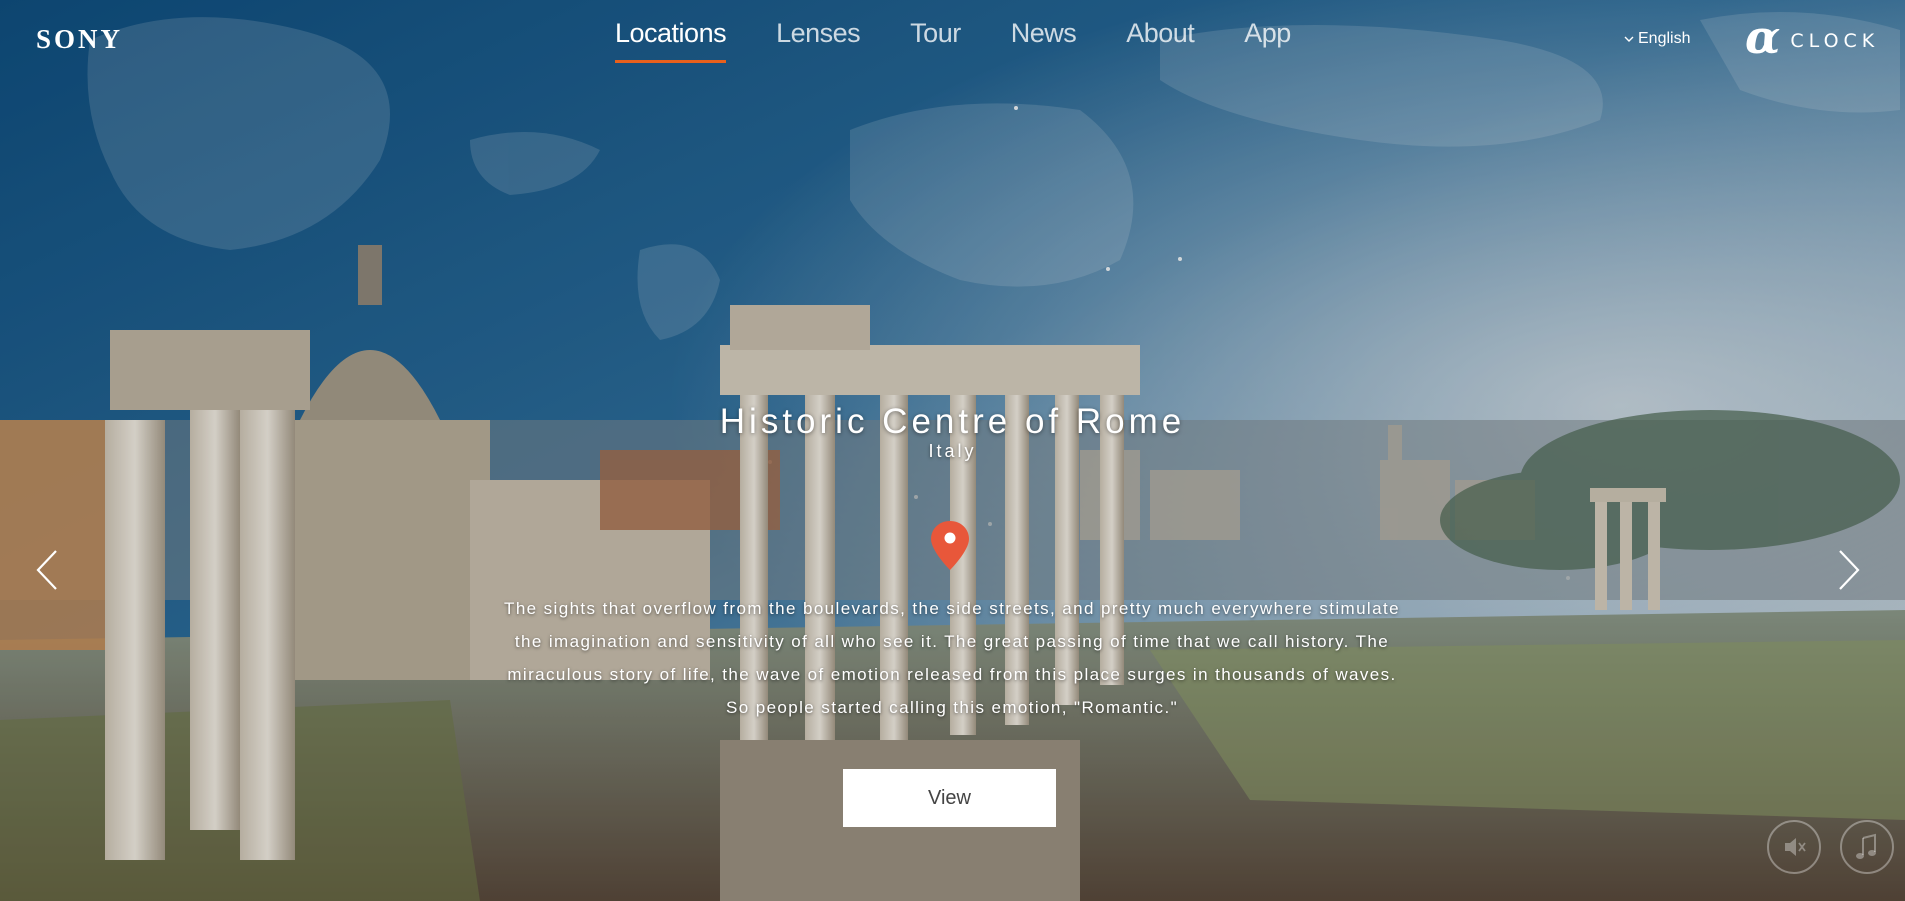  Describe the element at coordinates (950, 548) in the screenshot. I see `map-pin-icon` at that location.